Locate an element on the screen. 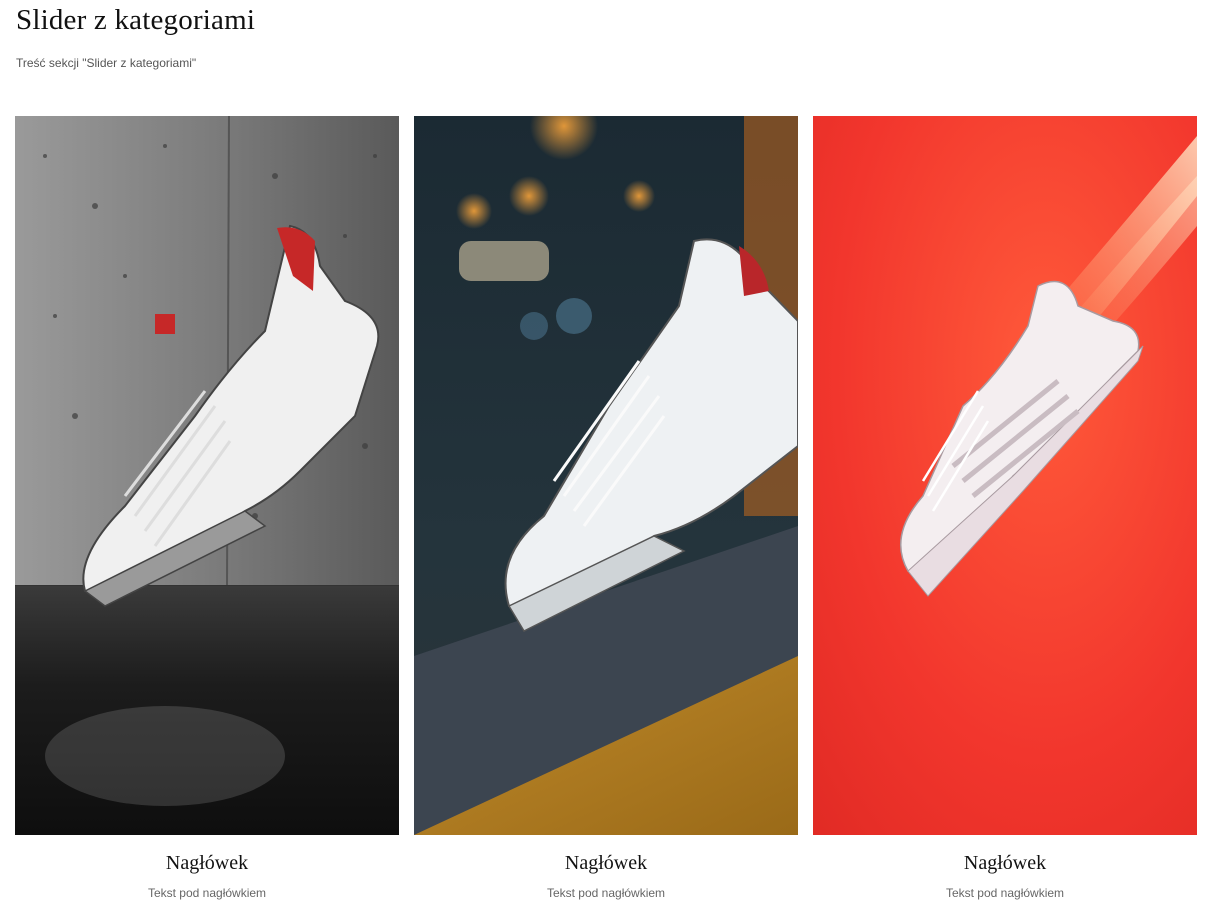 This screenshot has width=1214, height=912. card-text-3: Tekst pod nagłówkiem is located at coordinates (1005, 893).